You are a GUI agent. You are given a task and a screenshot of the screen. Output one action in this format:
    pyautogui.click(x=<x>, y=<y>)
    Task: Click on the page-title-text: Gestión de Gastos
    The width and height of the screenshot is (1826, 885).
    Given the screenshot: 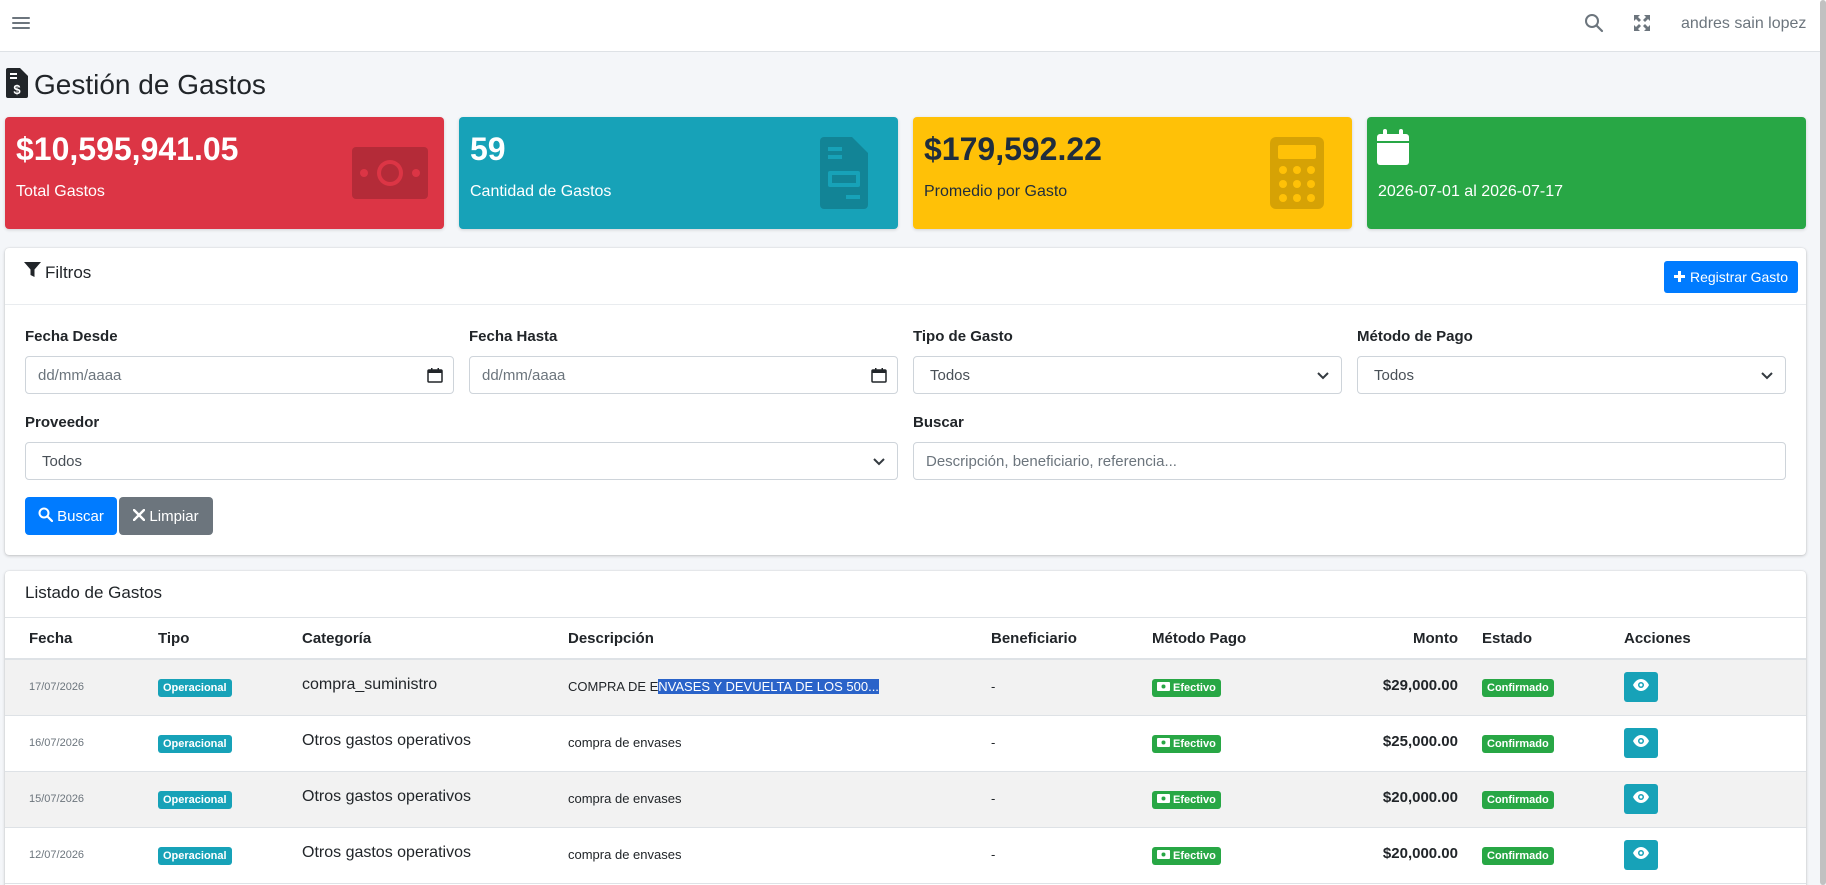 What is the action you would take?
    pyautogui.click(x=150, y=84)
    